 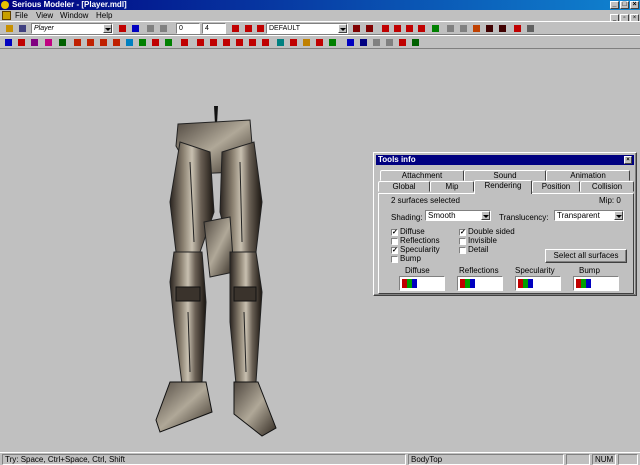 I want to click on translucency-select: Transparent, so click(x=589, y=215).